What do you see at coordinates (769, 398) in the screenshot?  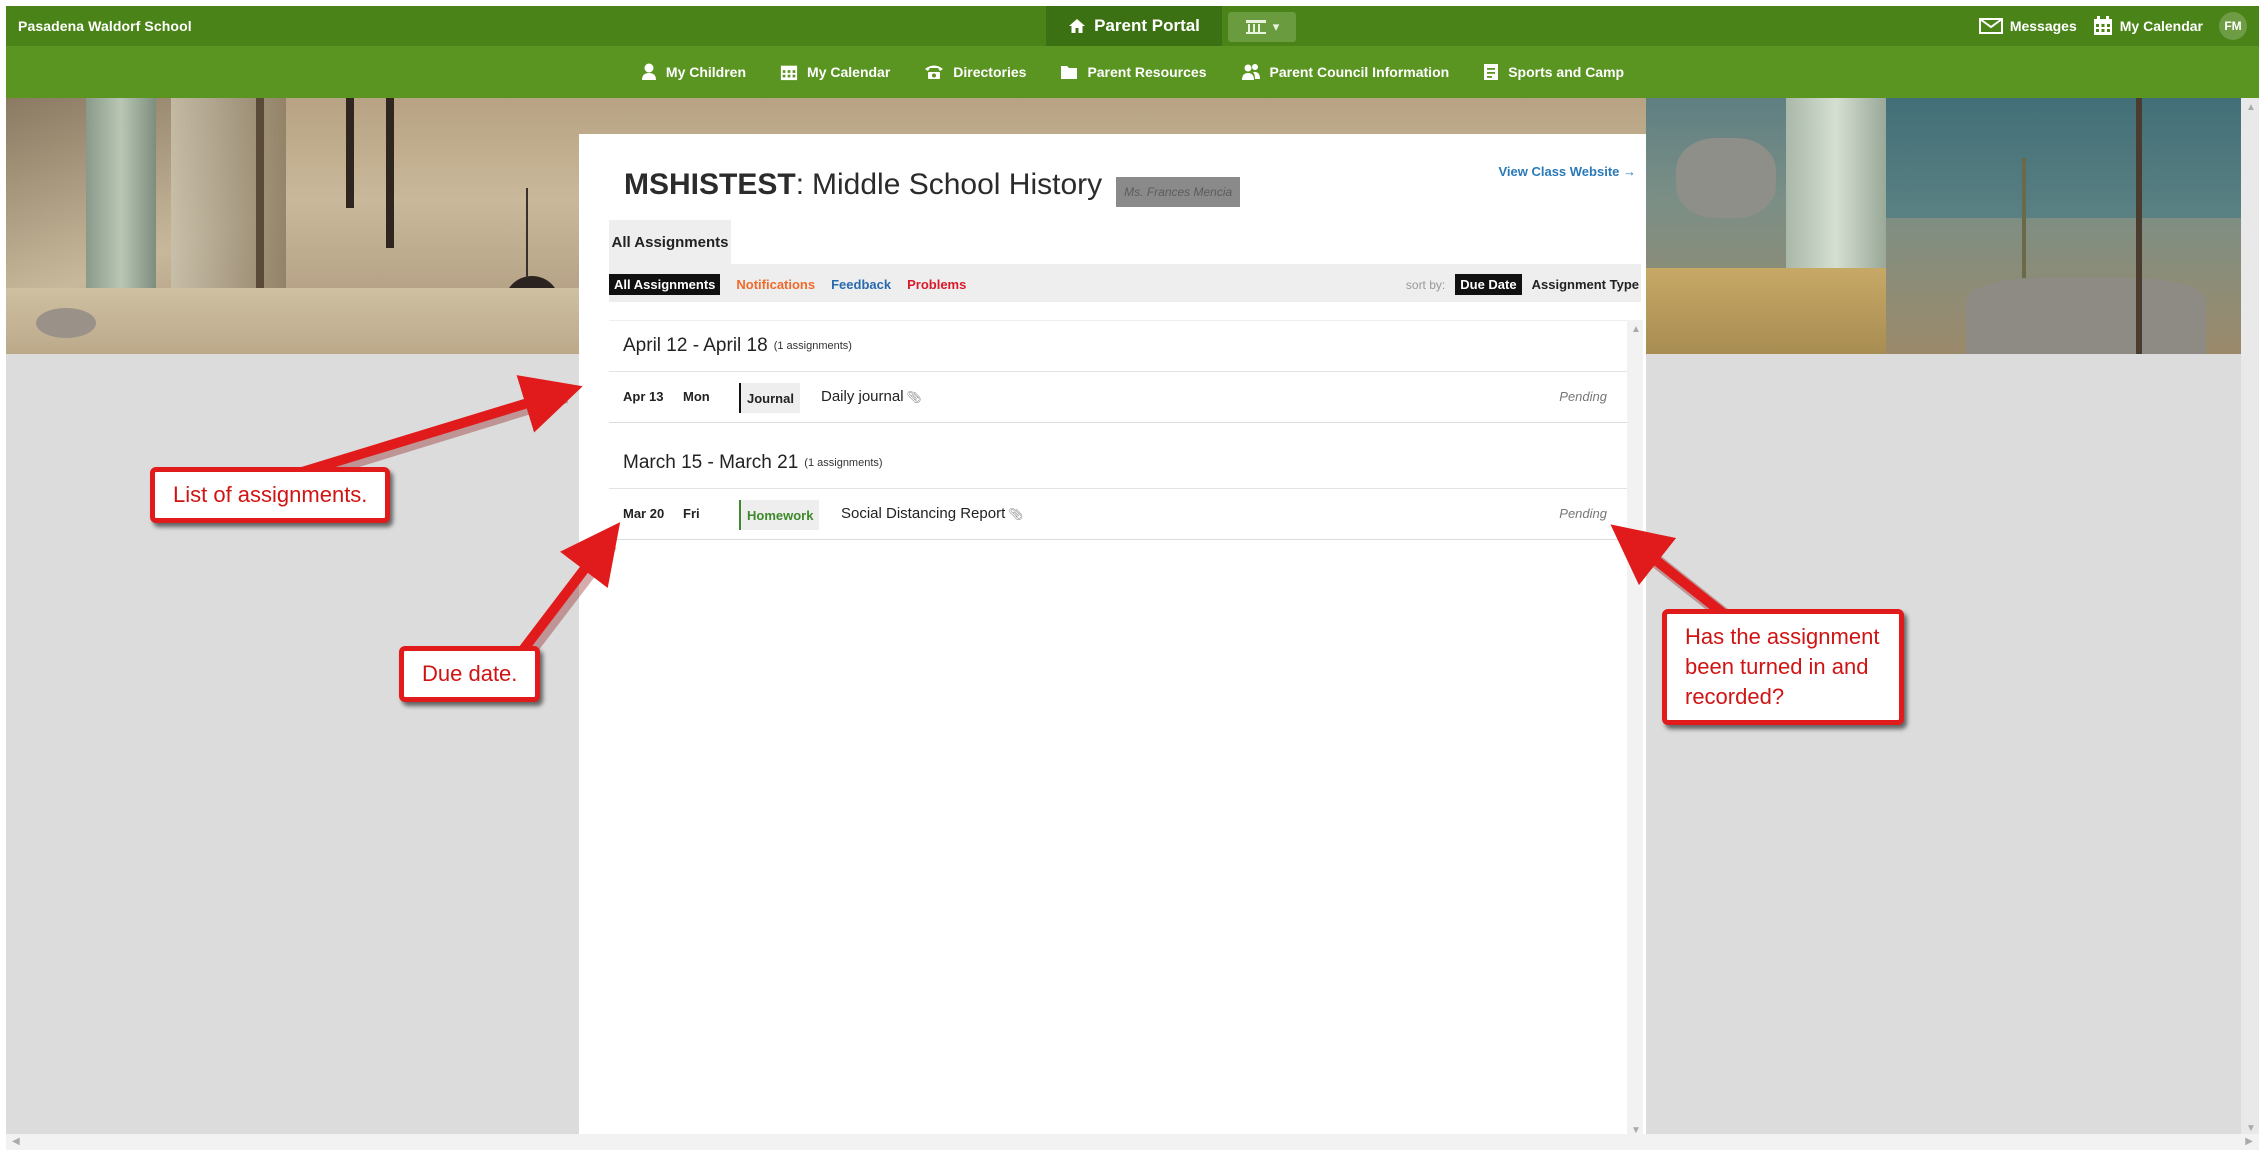 I see `assignment-type-badge: Journal` at bounding box center [769, 398].